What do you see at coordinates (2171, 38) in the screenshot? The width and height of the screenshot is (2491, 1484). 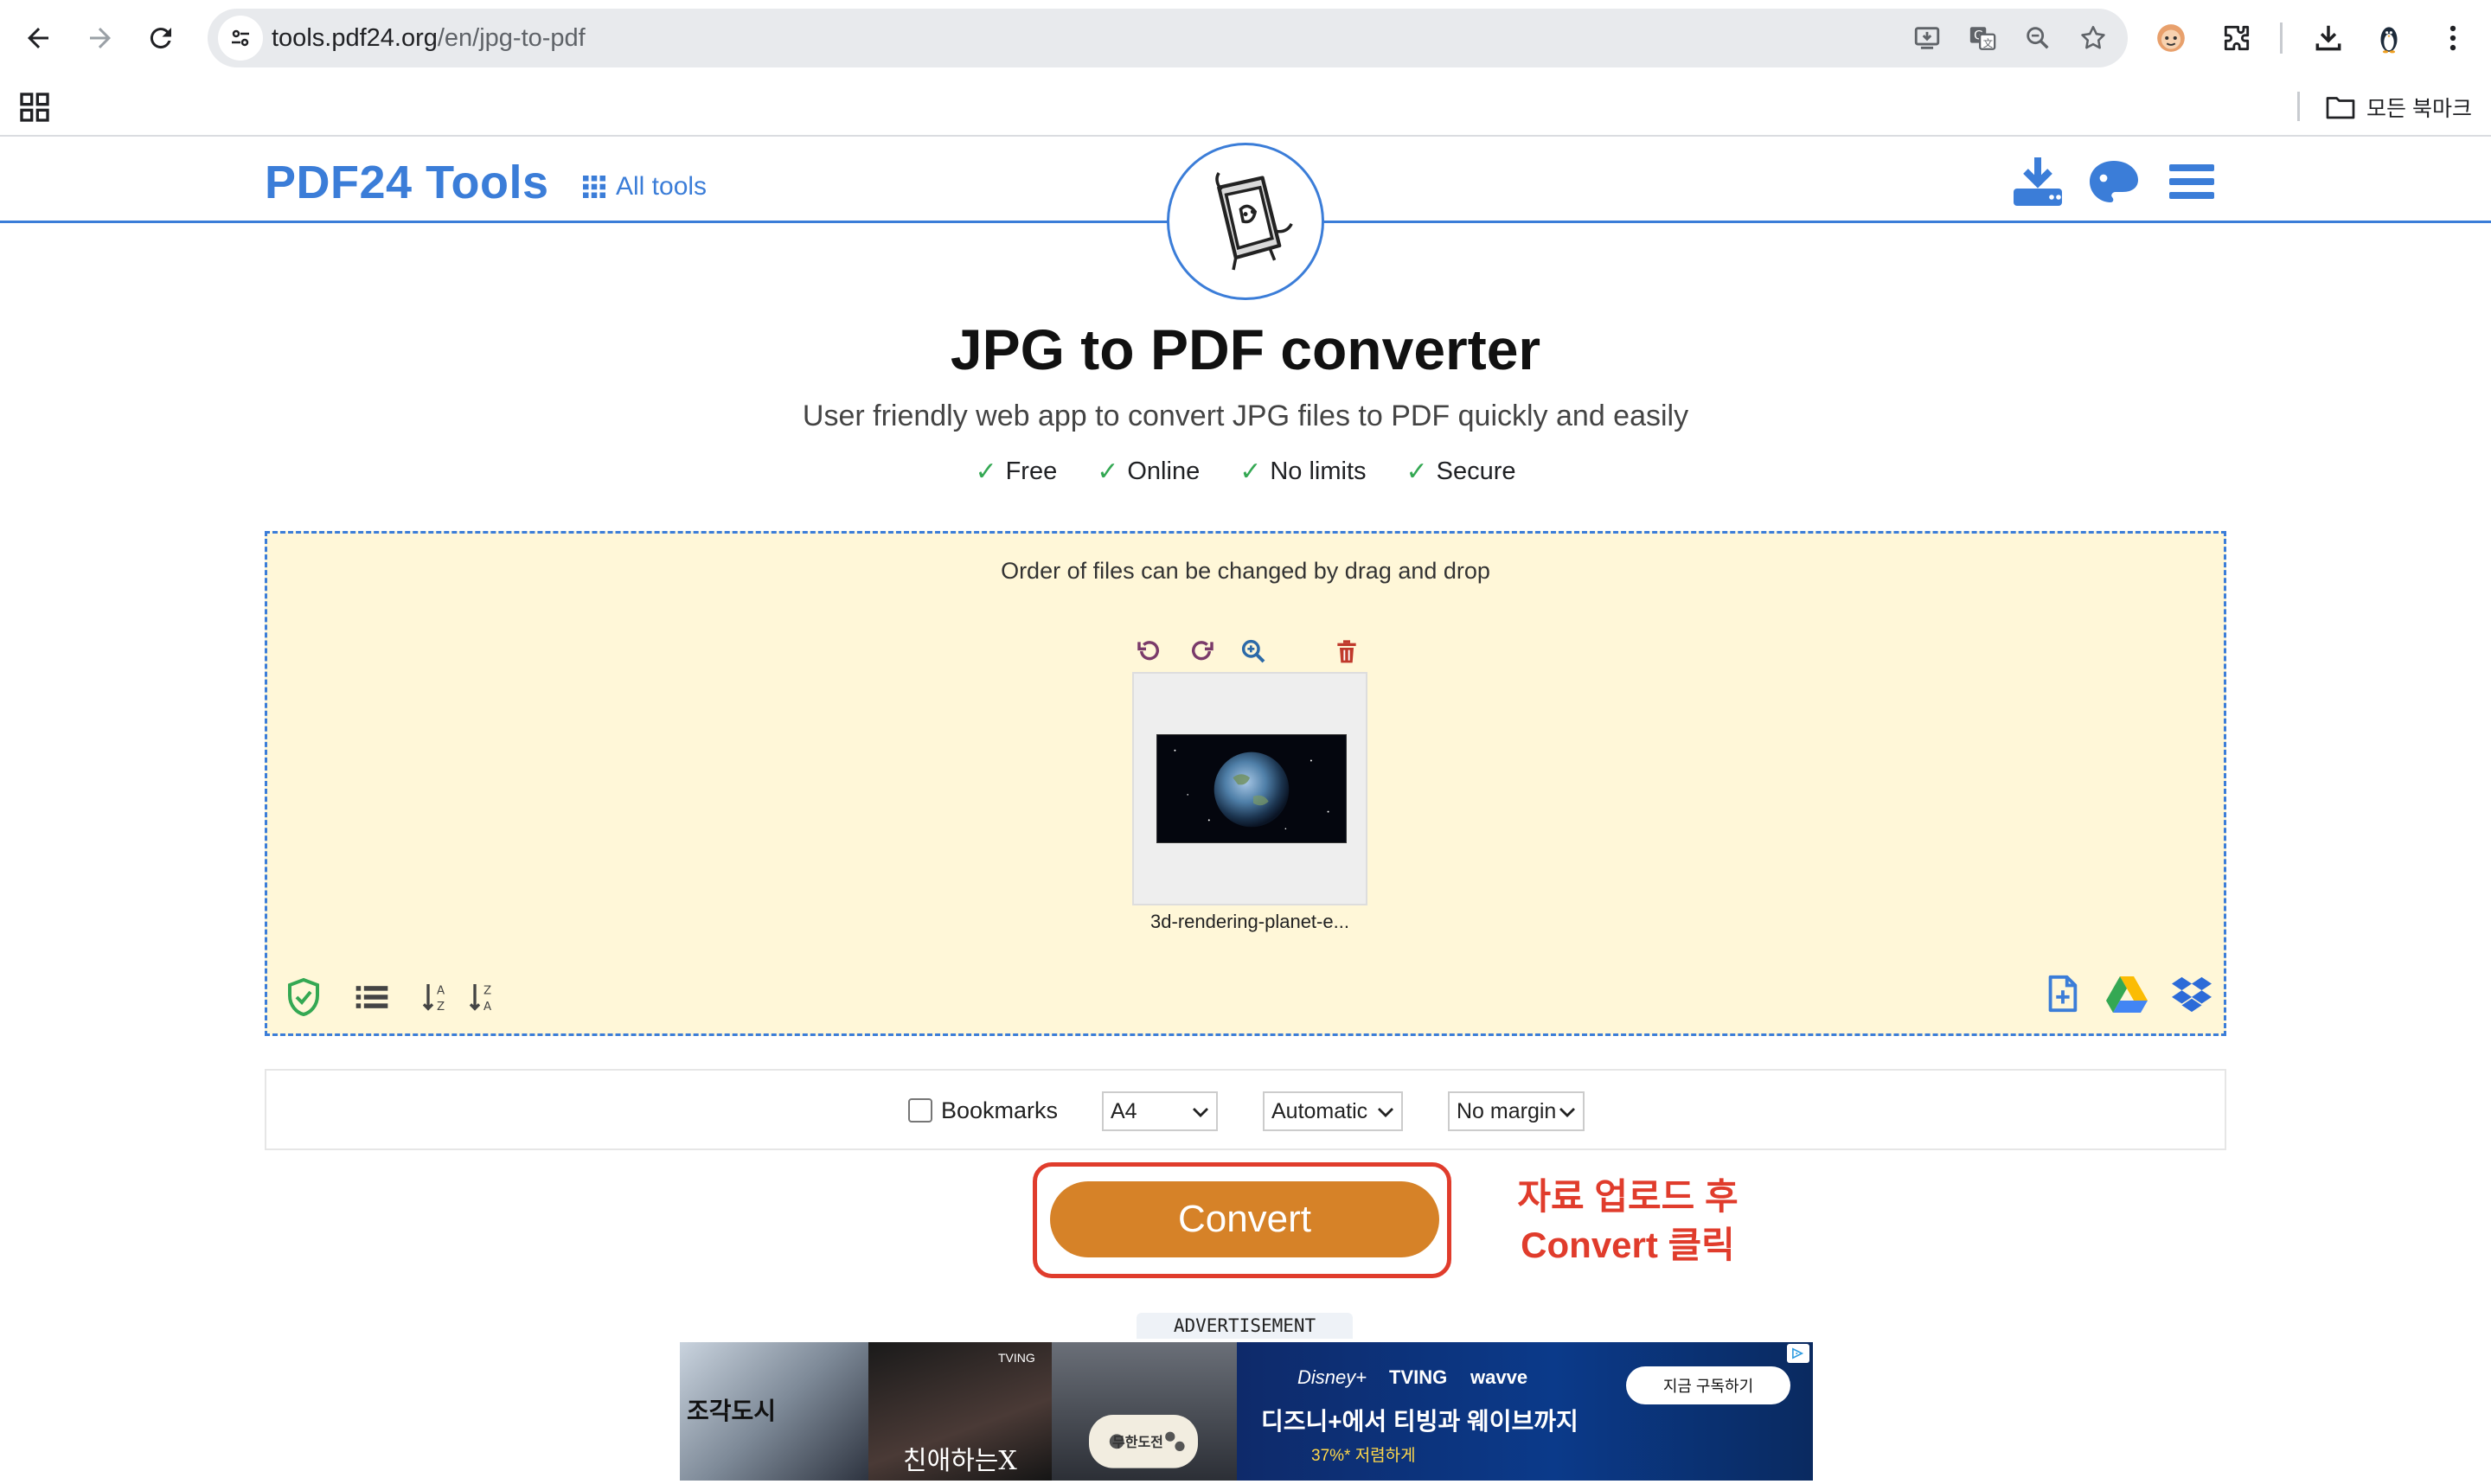 I see `extension-monkey-button` at bounding box center [2171, 38].